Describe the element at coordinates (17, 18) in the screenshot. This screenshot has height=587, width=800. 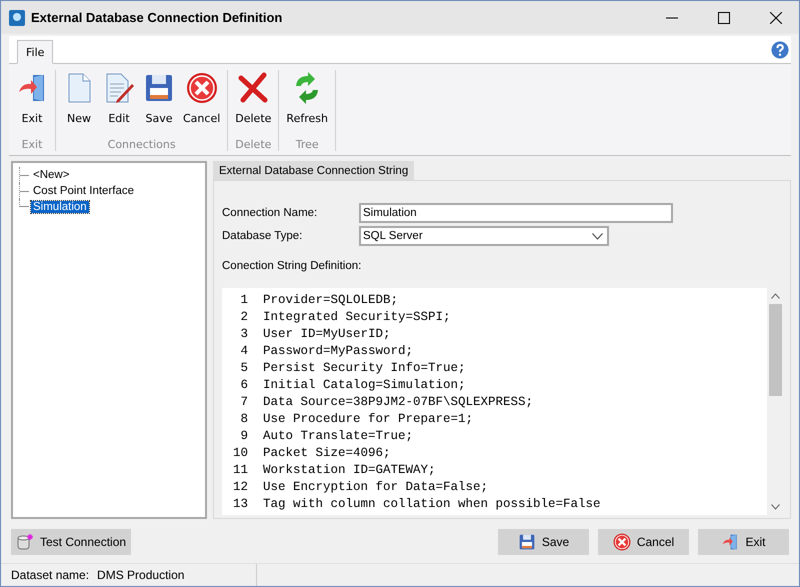
I see `app-icon` at that location.